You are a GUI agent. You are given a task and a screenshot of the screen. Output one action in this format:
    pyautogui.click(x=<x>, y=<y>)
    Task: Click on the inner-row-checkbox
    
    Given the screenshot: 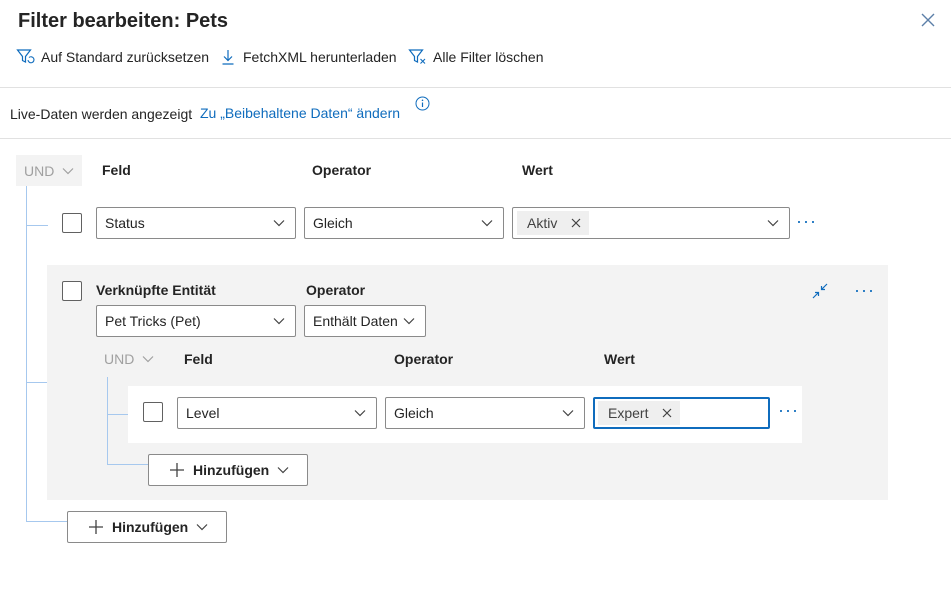 What is the action you would take?
    pyautogui.click(x=153, y=412)
    